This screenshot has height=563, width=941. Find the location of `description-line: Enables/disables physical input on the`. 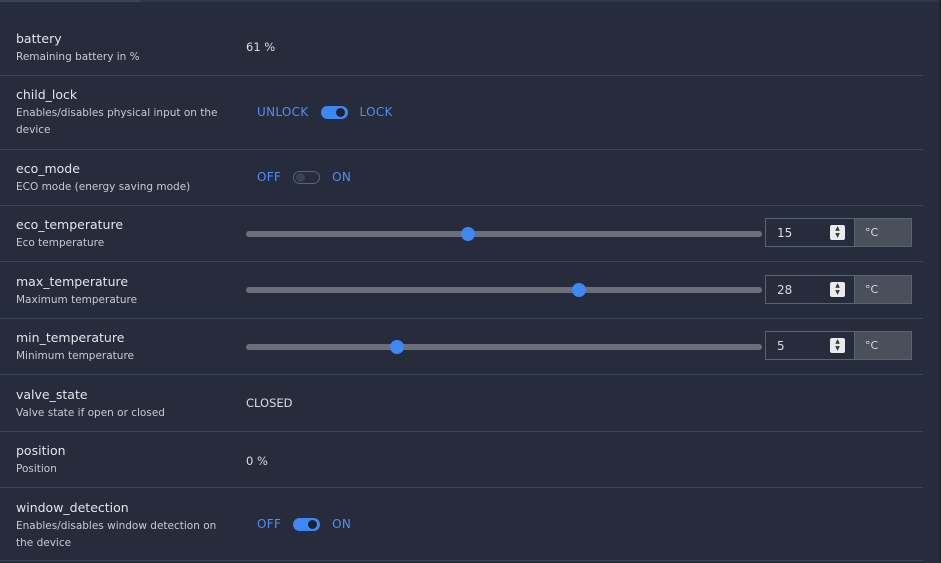

description-line: Enables/disables physical input on the is located at coordinates (117, 113).